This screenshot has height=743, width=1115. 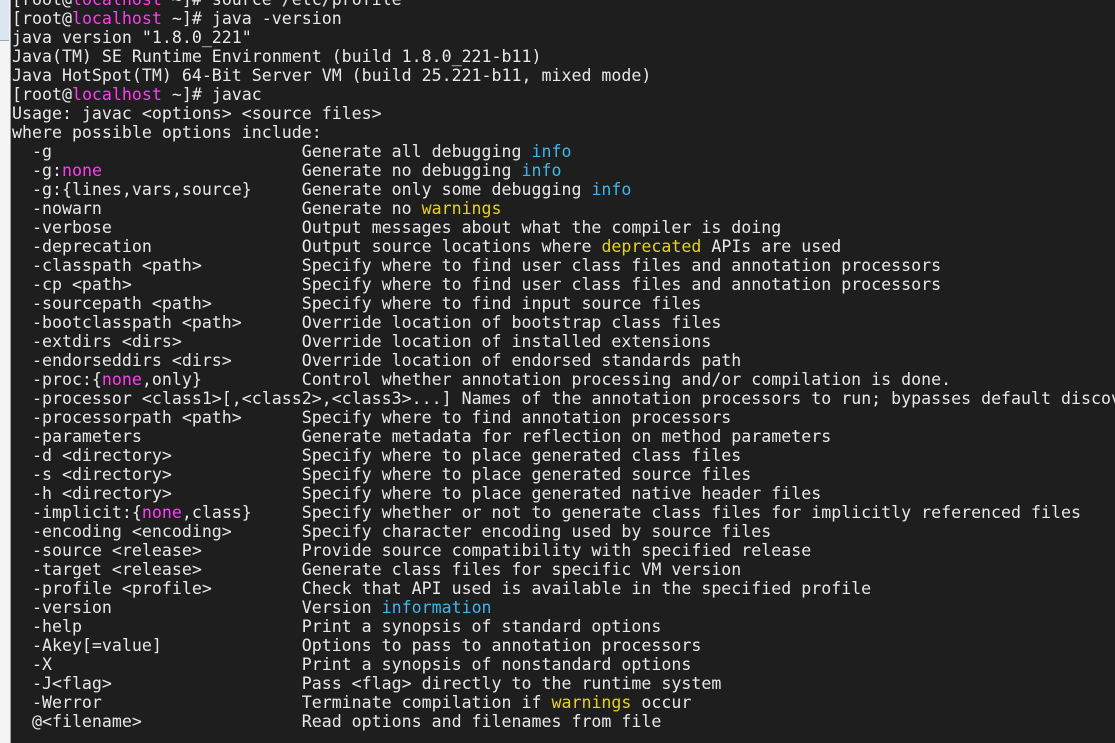 I want to click on option-flag: -Werror, so click(x=167, y=702).